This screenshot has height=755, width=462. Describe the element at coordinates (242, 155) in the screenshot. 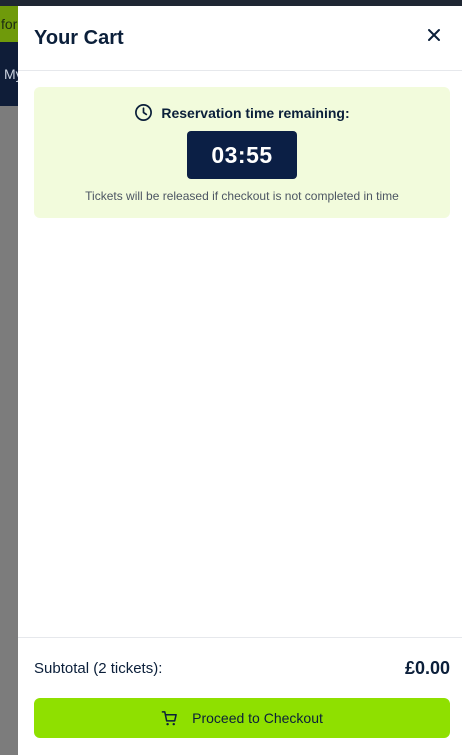

I see `countdown-timer: 03:55` at that location.